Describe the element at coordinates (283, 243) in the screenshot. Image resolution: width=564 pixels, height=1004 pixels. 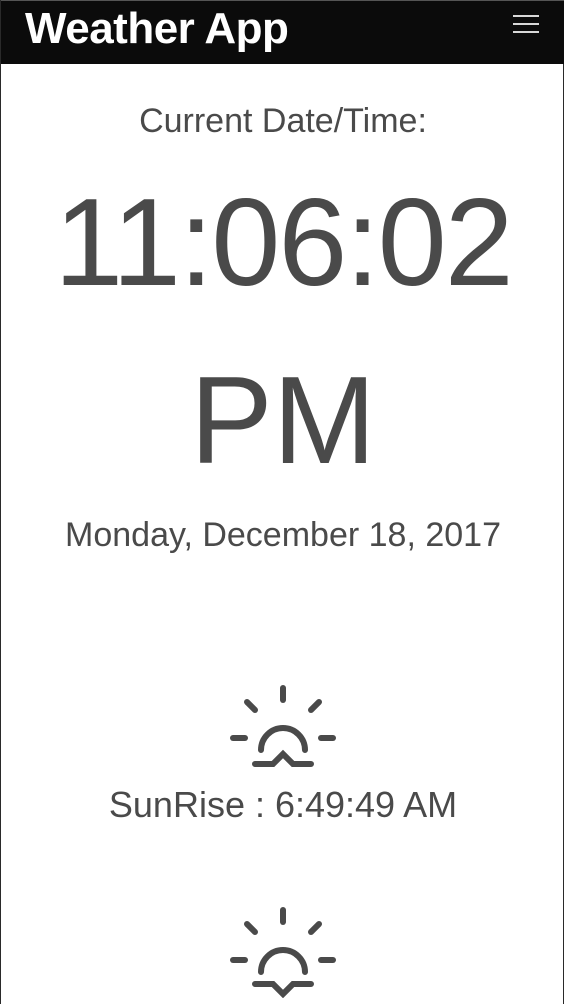
I see `current-time: 11:06:02` at that location.